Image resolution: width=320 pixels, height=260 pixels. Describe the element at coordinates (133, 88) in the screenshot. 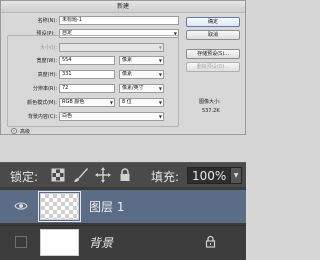

I see `resolution-unit: 像素/英寸` at that location.